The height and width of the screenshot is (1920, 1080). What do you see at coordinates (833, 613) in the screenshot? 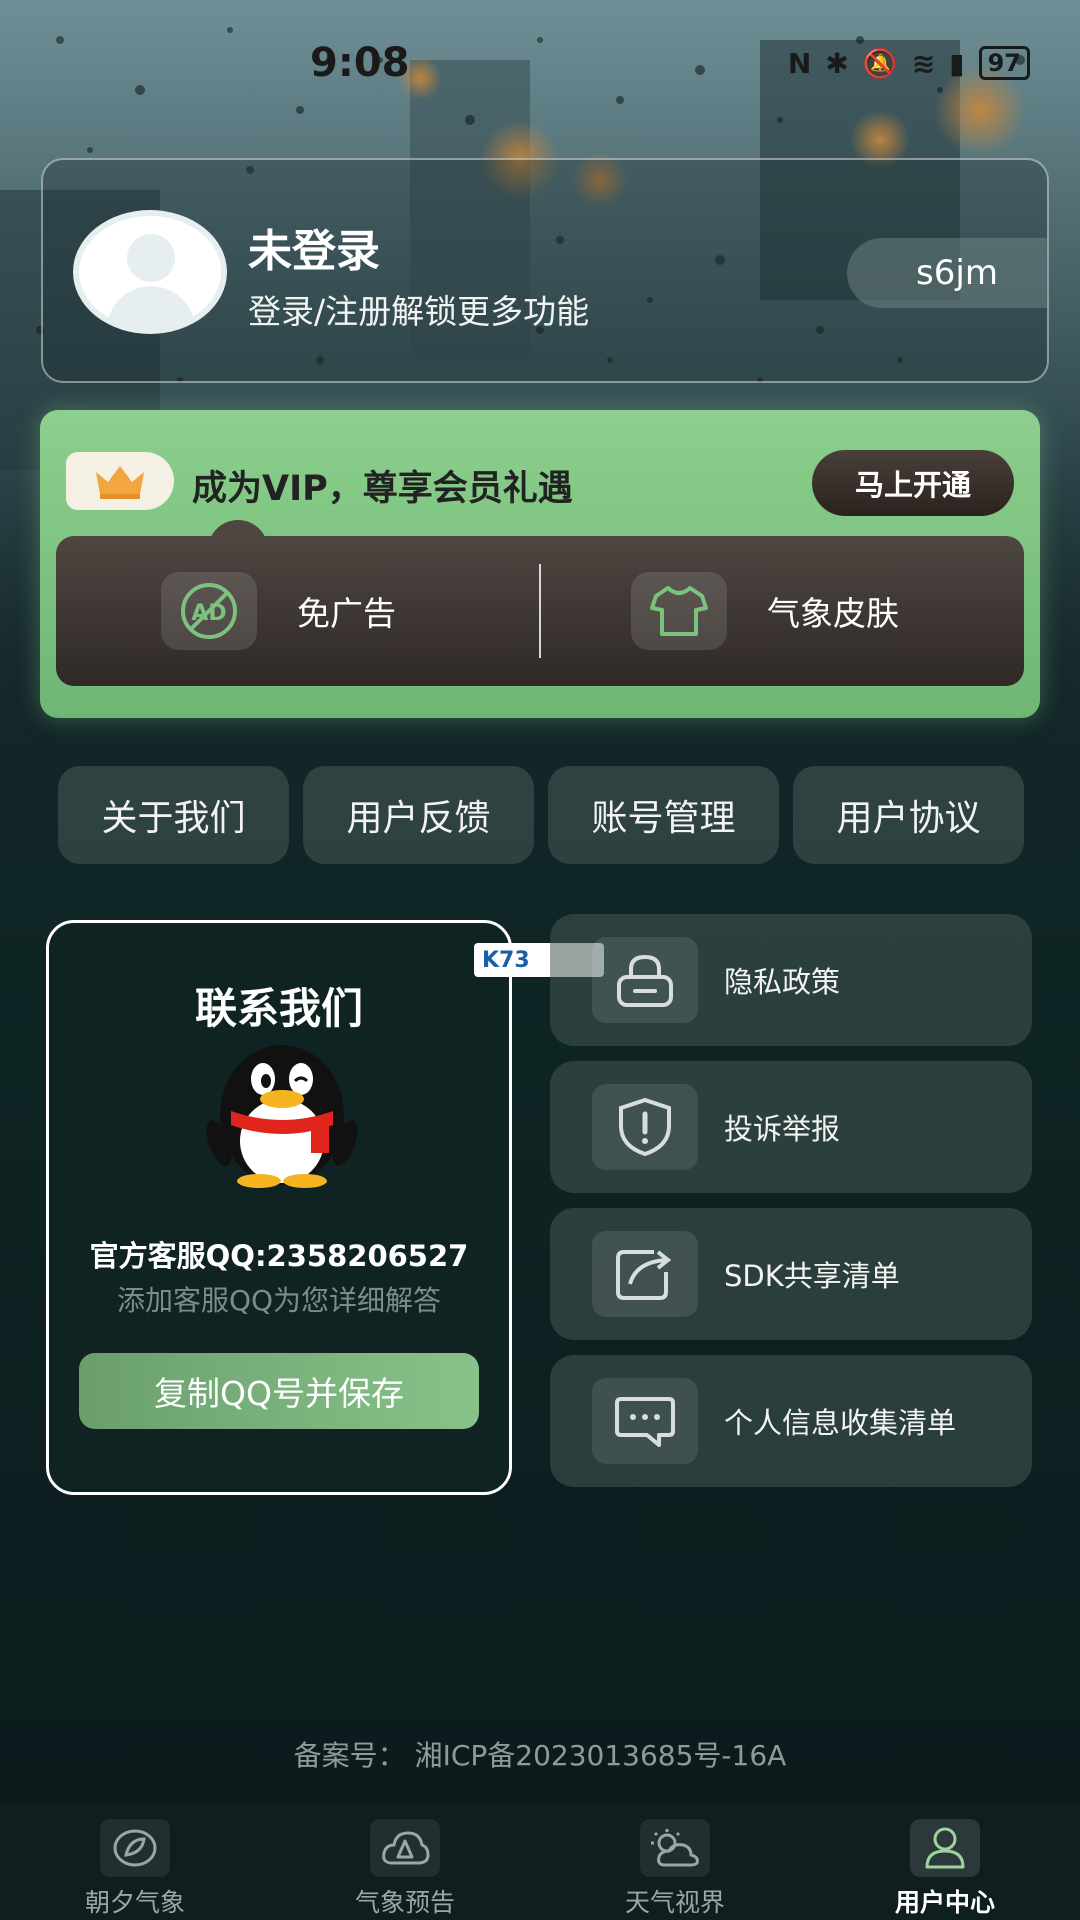
I see `vip-benefit-label: 气象皮肤` at bounding box center [833, 613].